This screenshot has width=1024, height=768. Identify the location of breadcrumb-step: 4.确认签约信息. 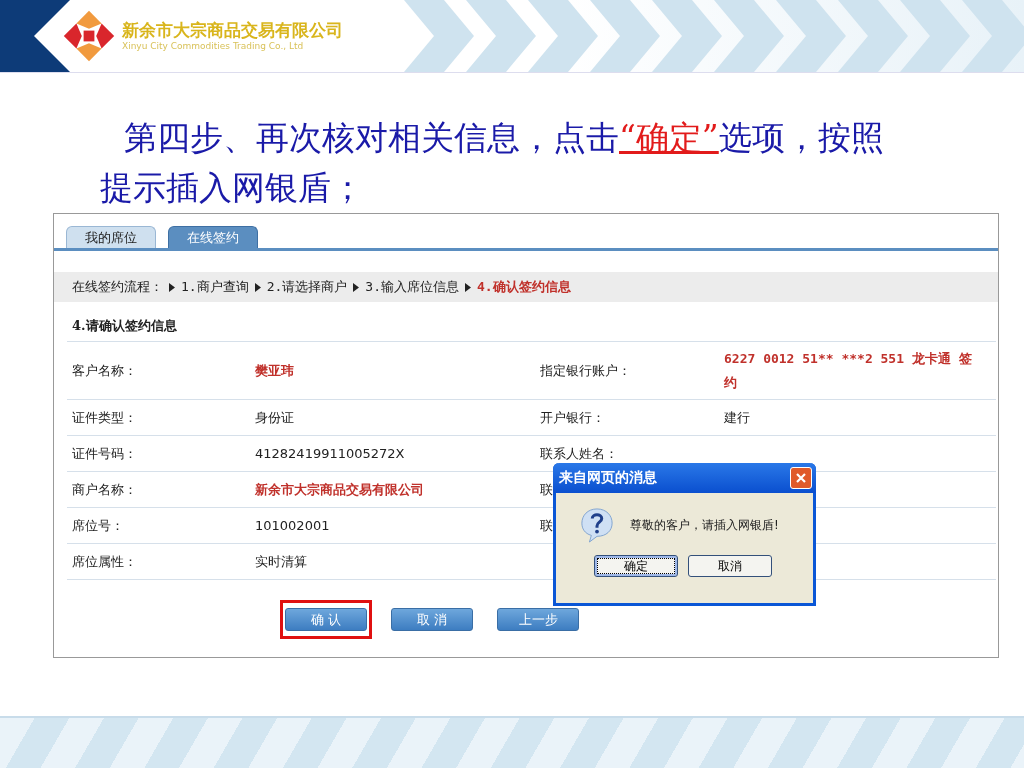
(523, 287).